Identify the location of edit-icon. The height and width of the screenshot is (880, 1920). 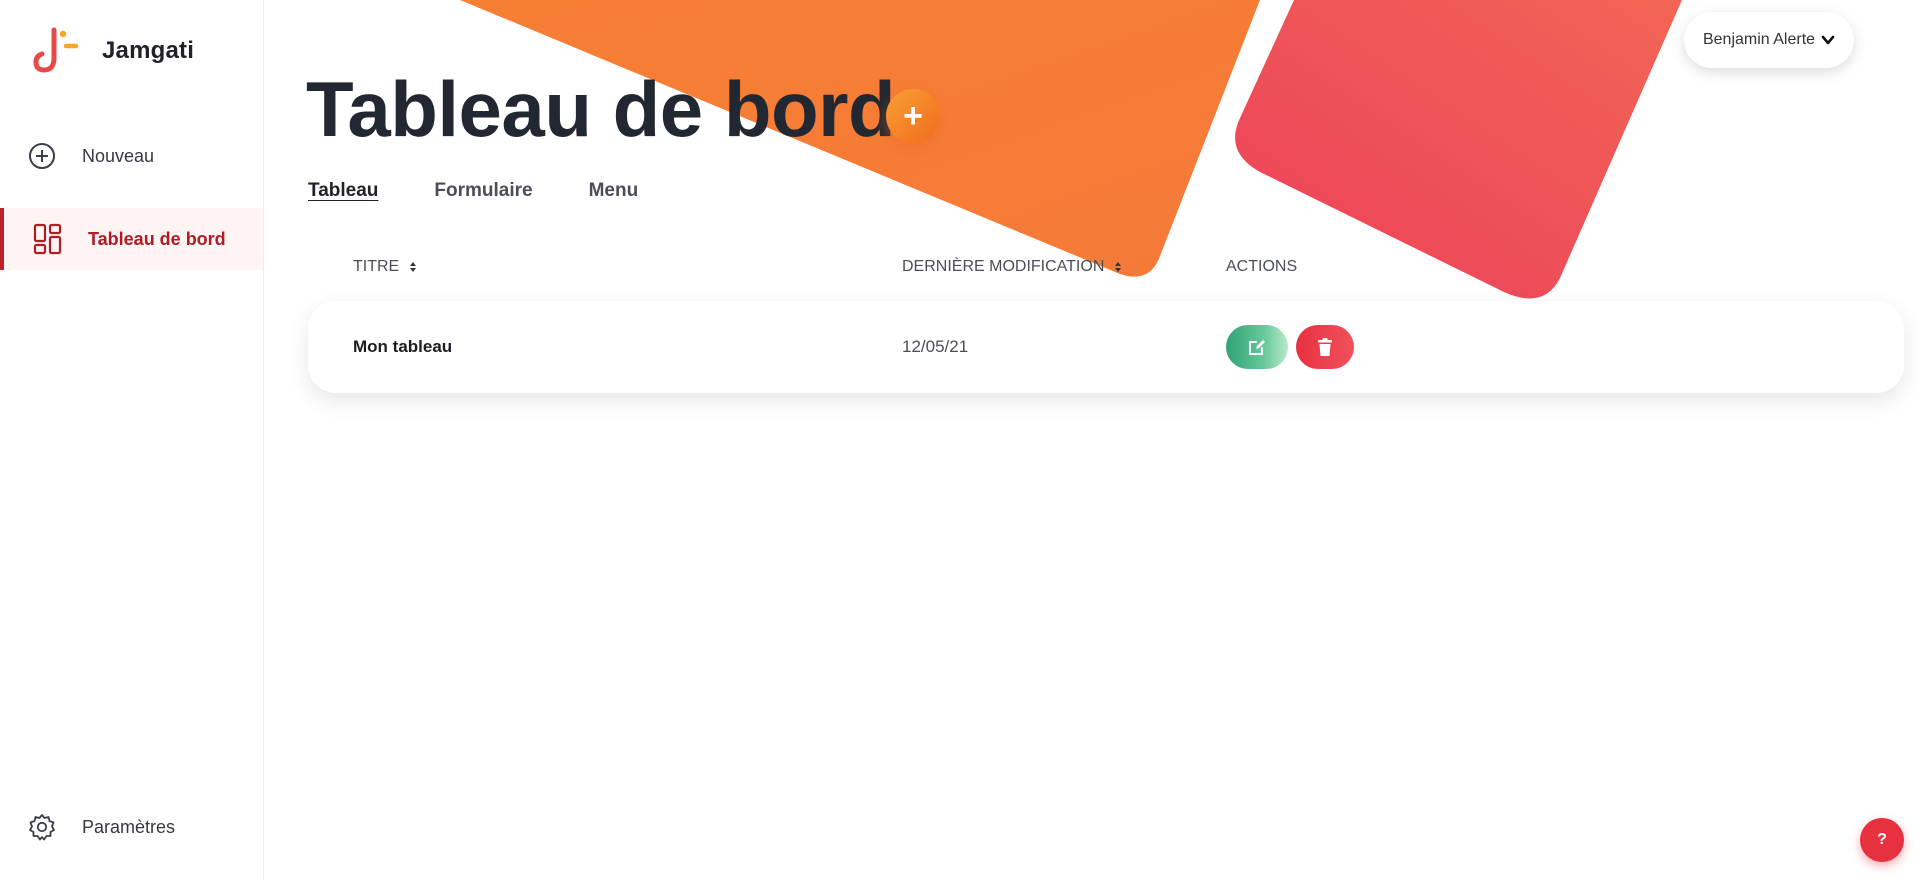
(1257, 347).